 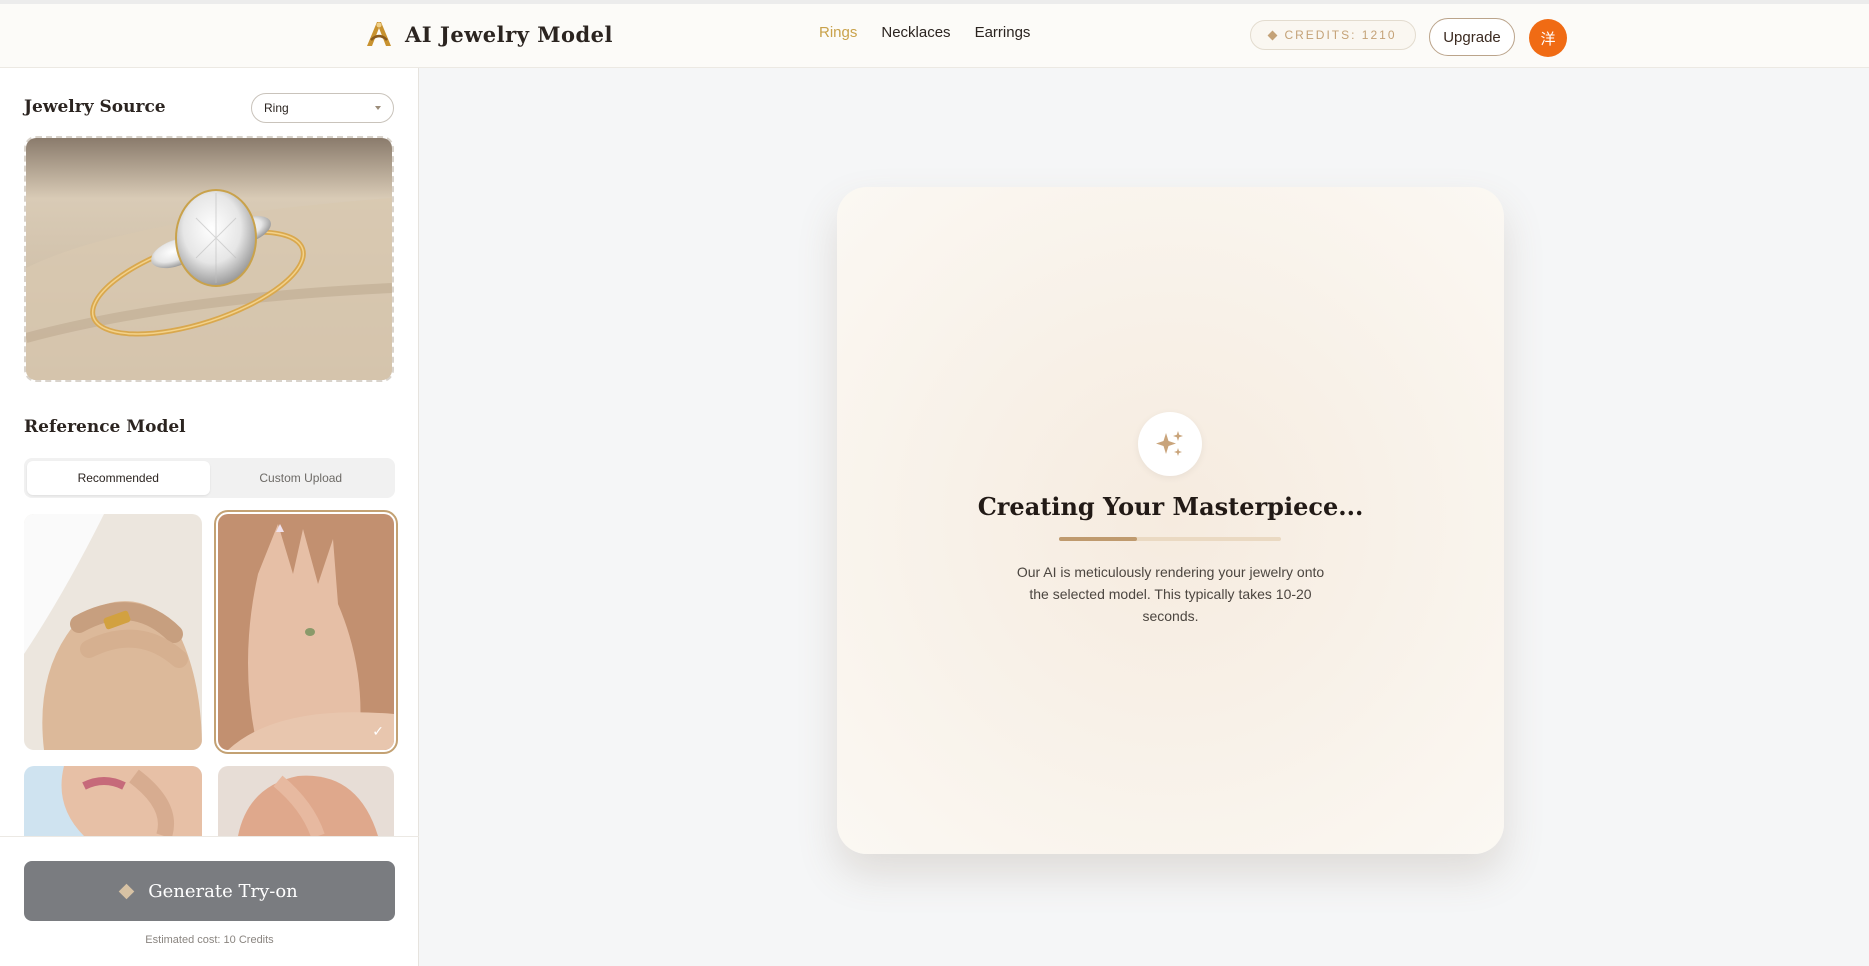 I want to click on generate-tryon-button: Generate Try-on, so click(x=209, y=891).